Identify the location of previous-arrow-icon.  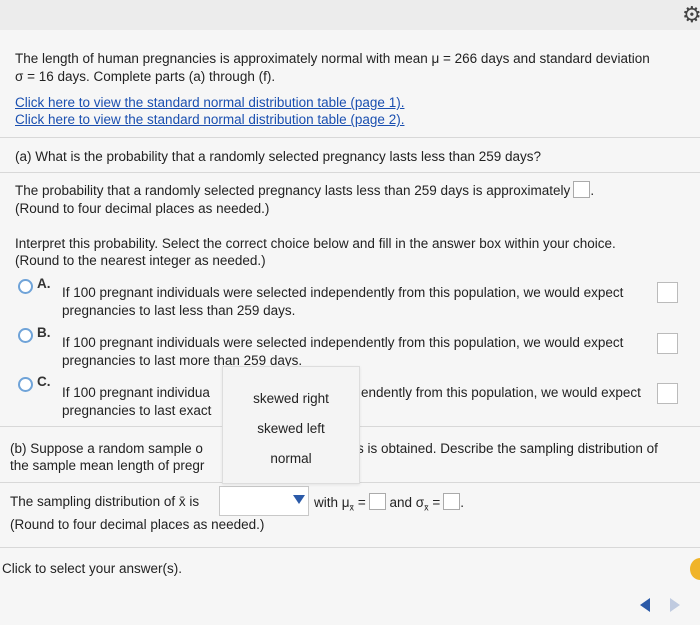
(645, 605).